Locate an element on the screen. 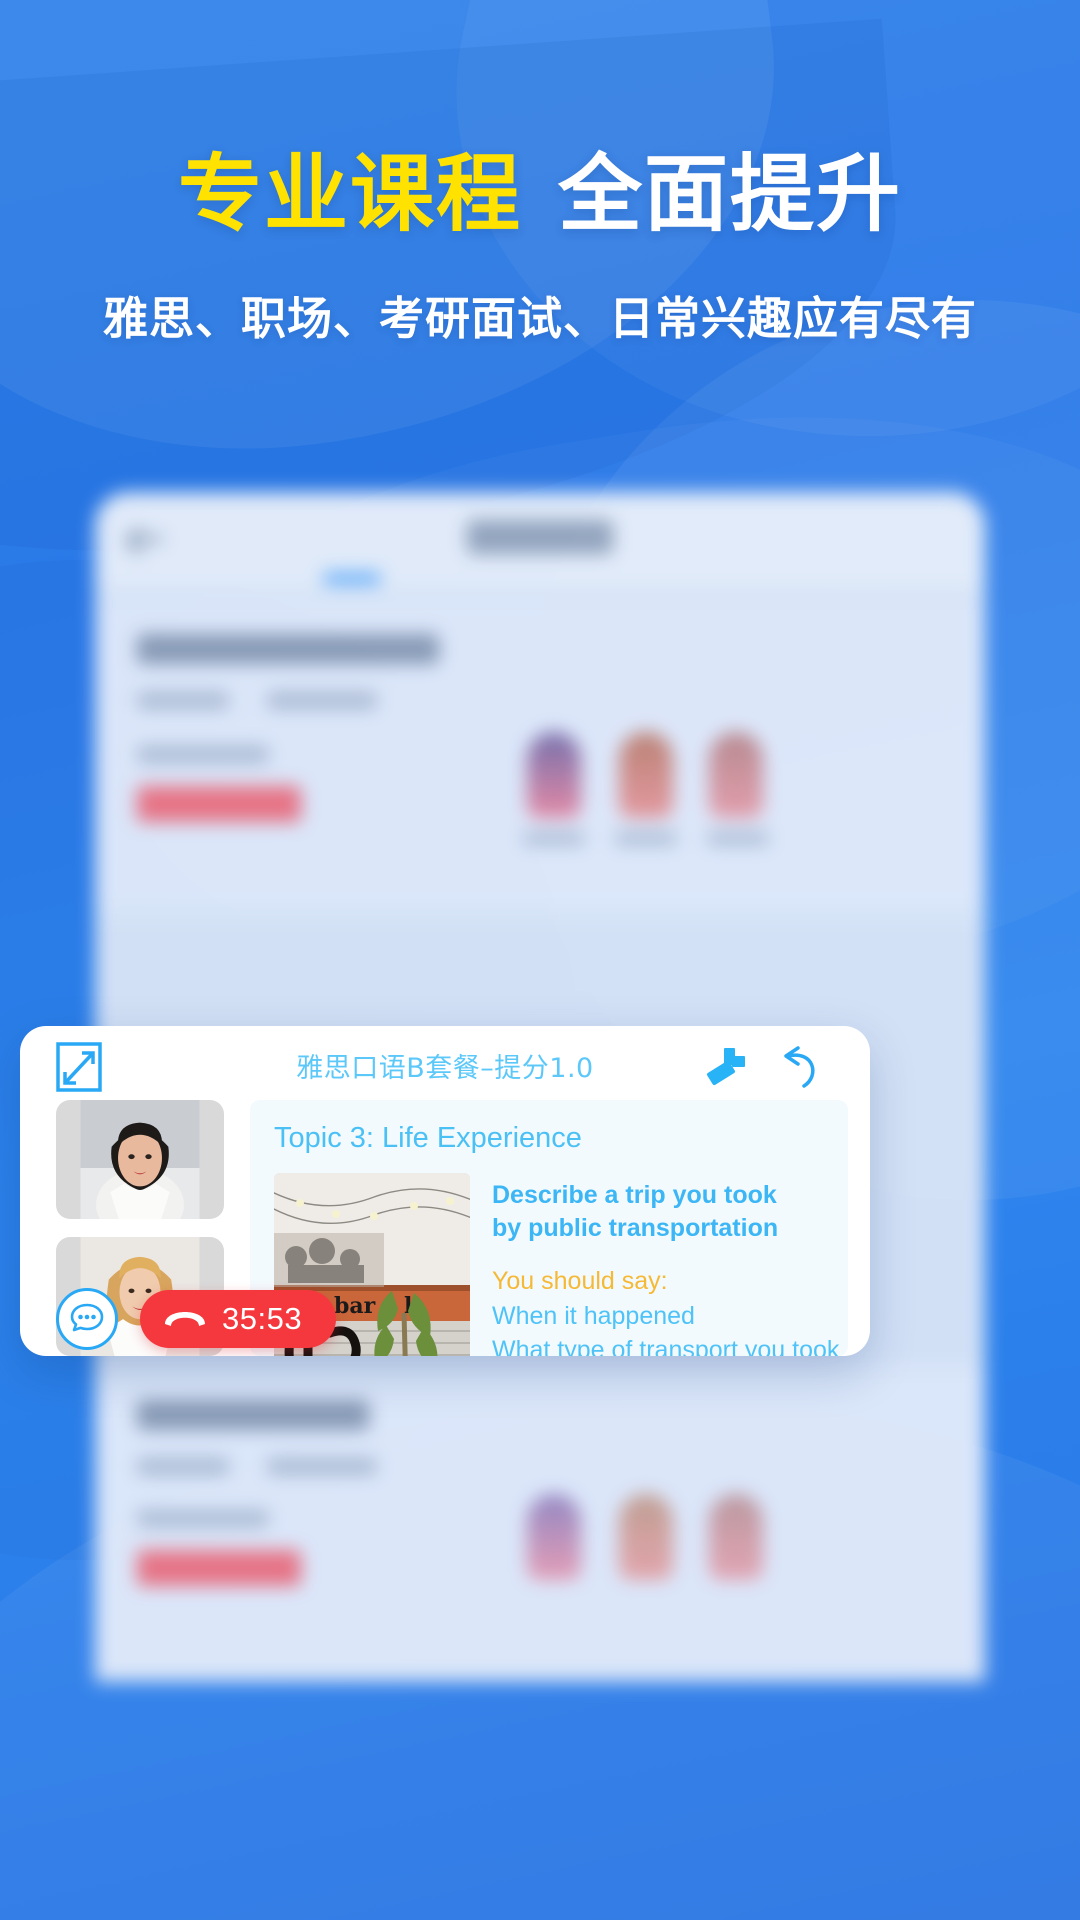  blurred-tab-indicator is located at coordinates (352, 578).